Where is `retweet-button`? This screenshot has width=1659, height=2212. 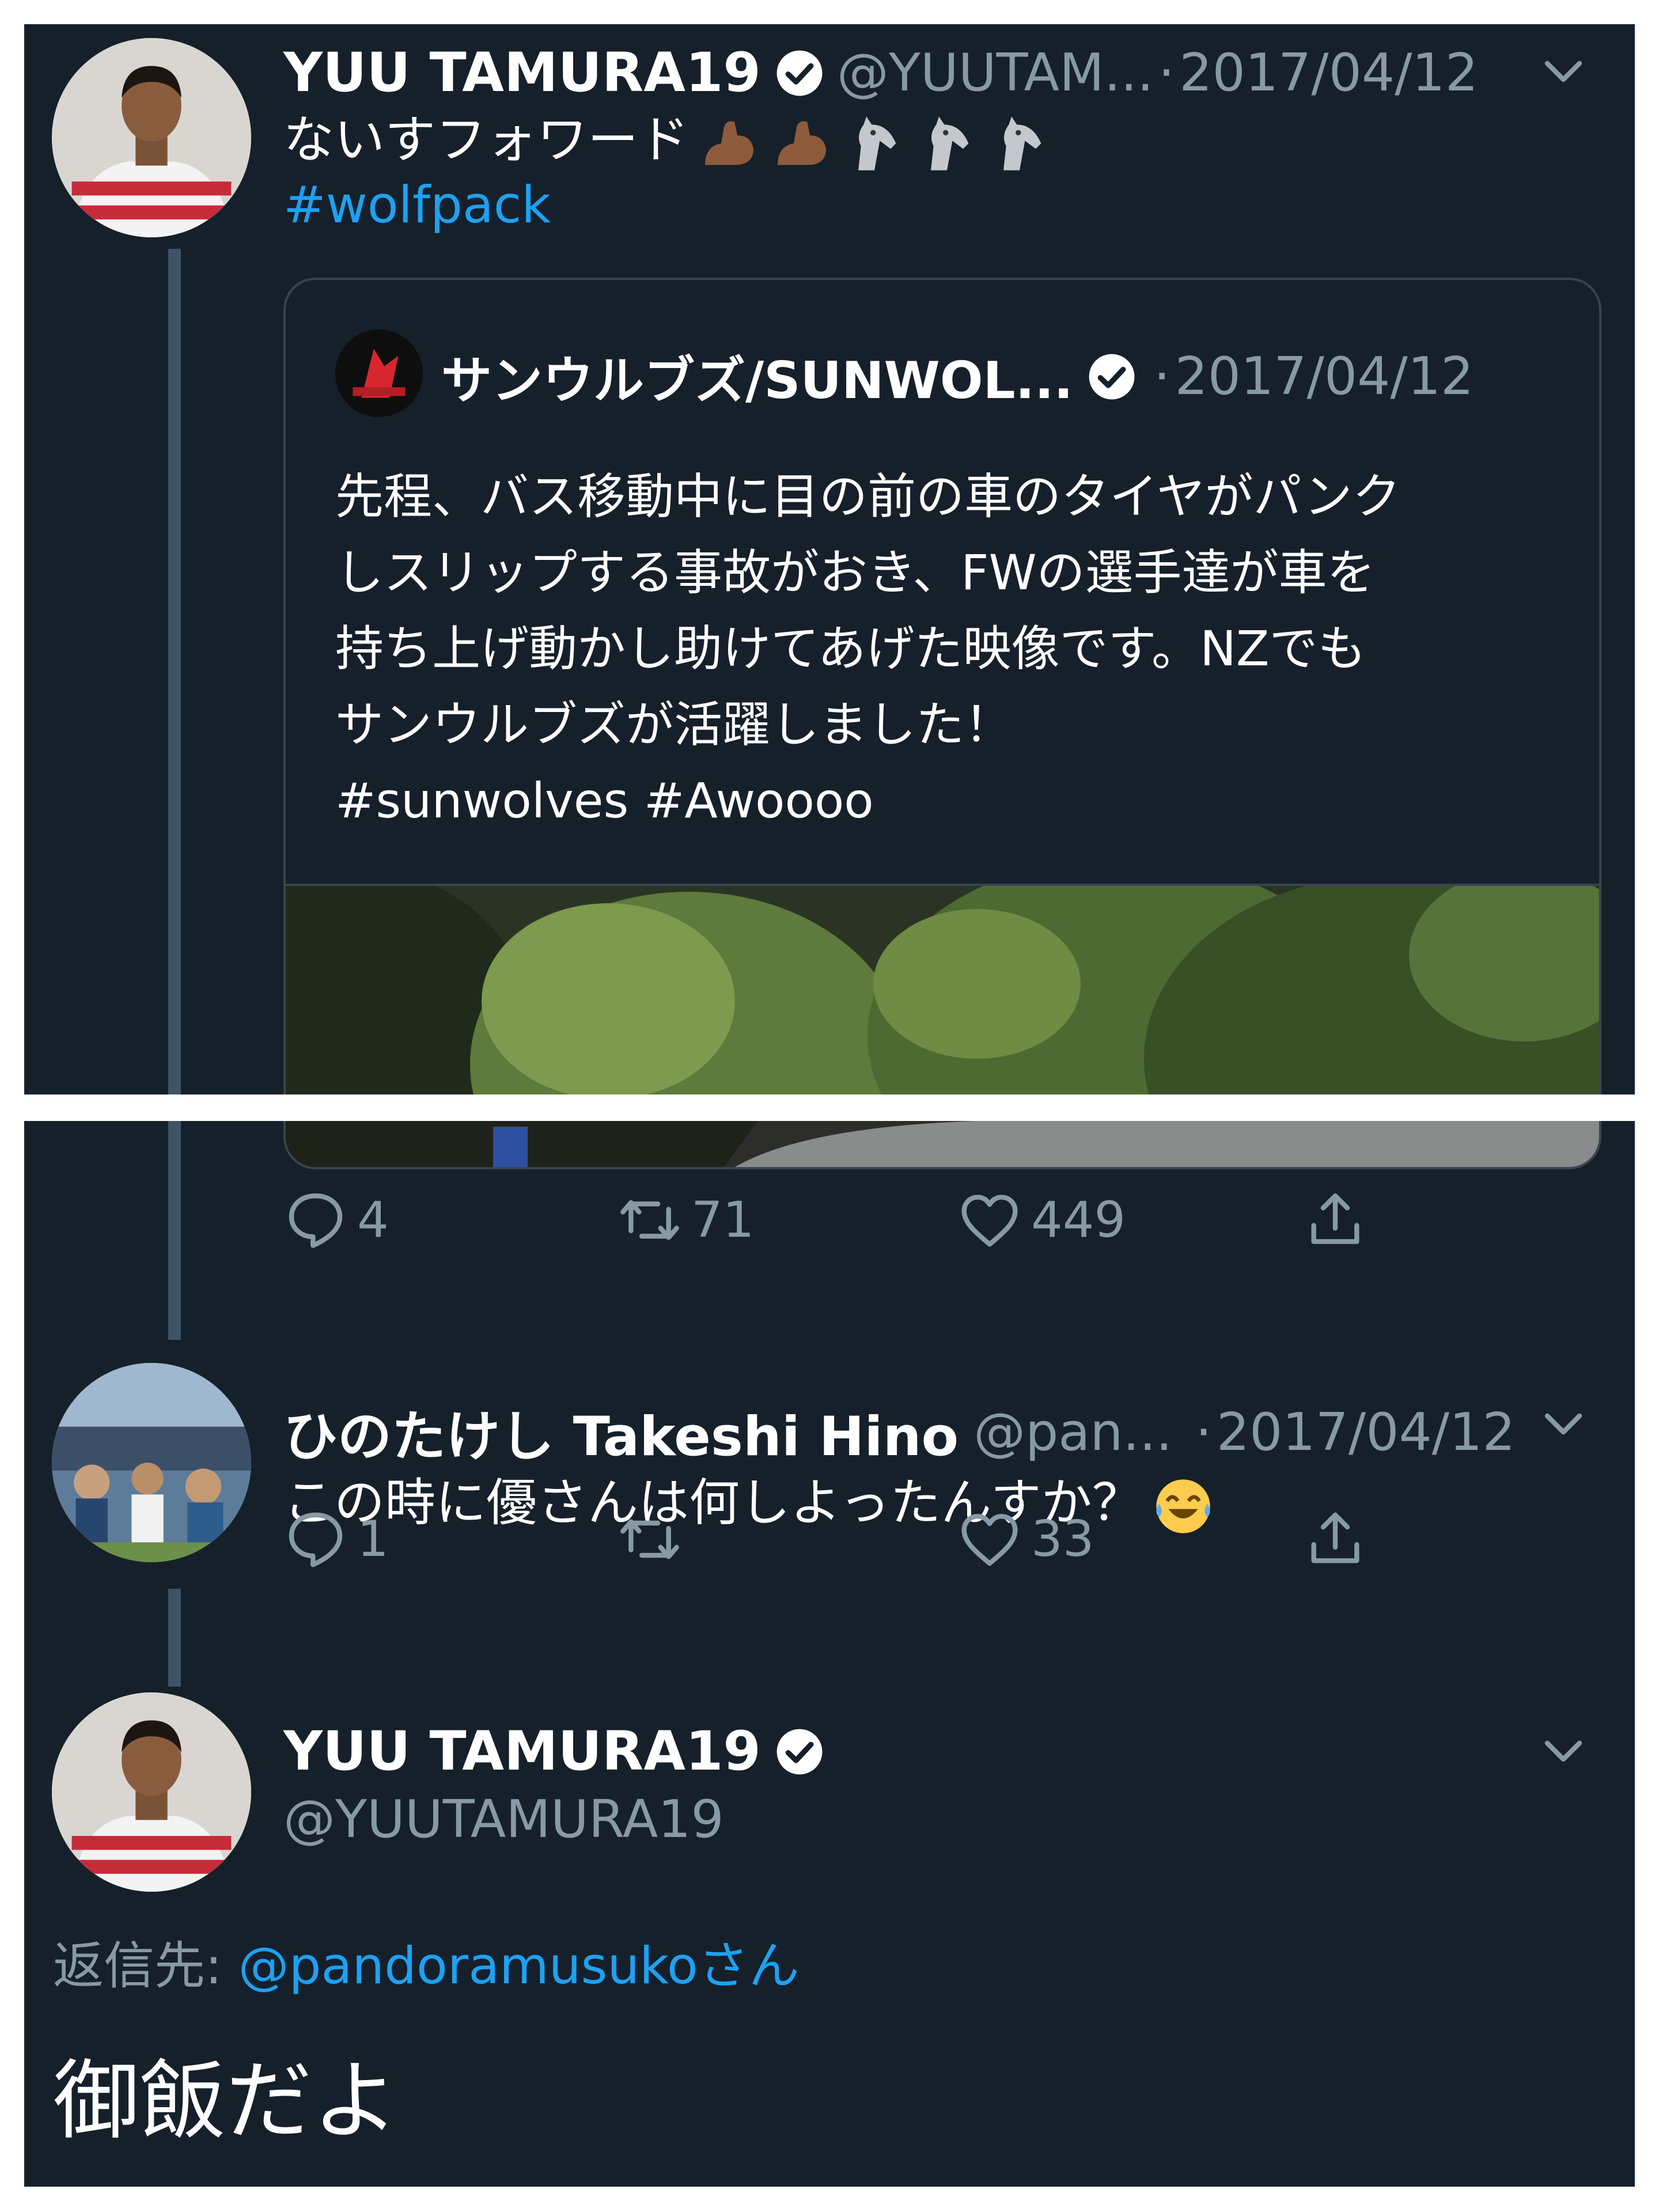
retweet-button is located at coordinates (654, 1539).